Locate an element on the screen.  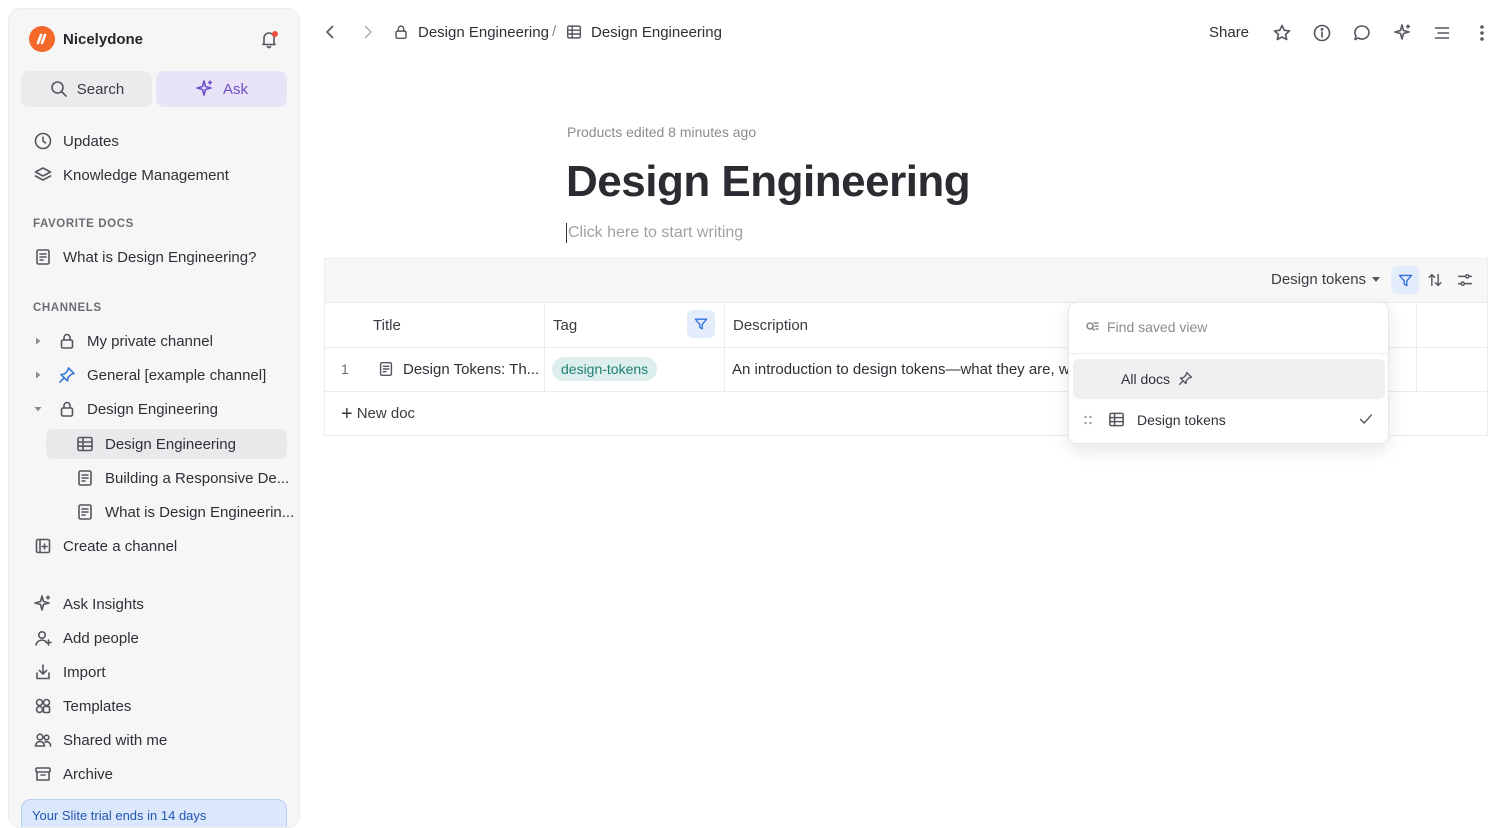
sidebar-item-archive: Archive is located at coordinates (73, 774).